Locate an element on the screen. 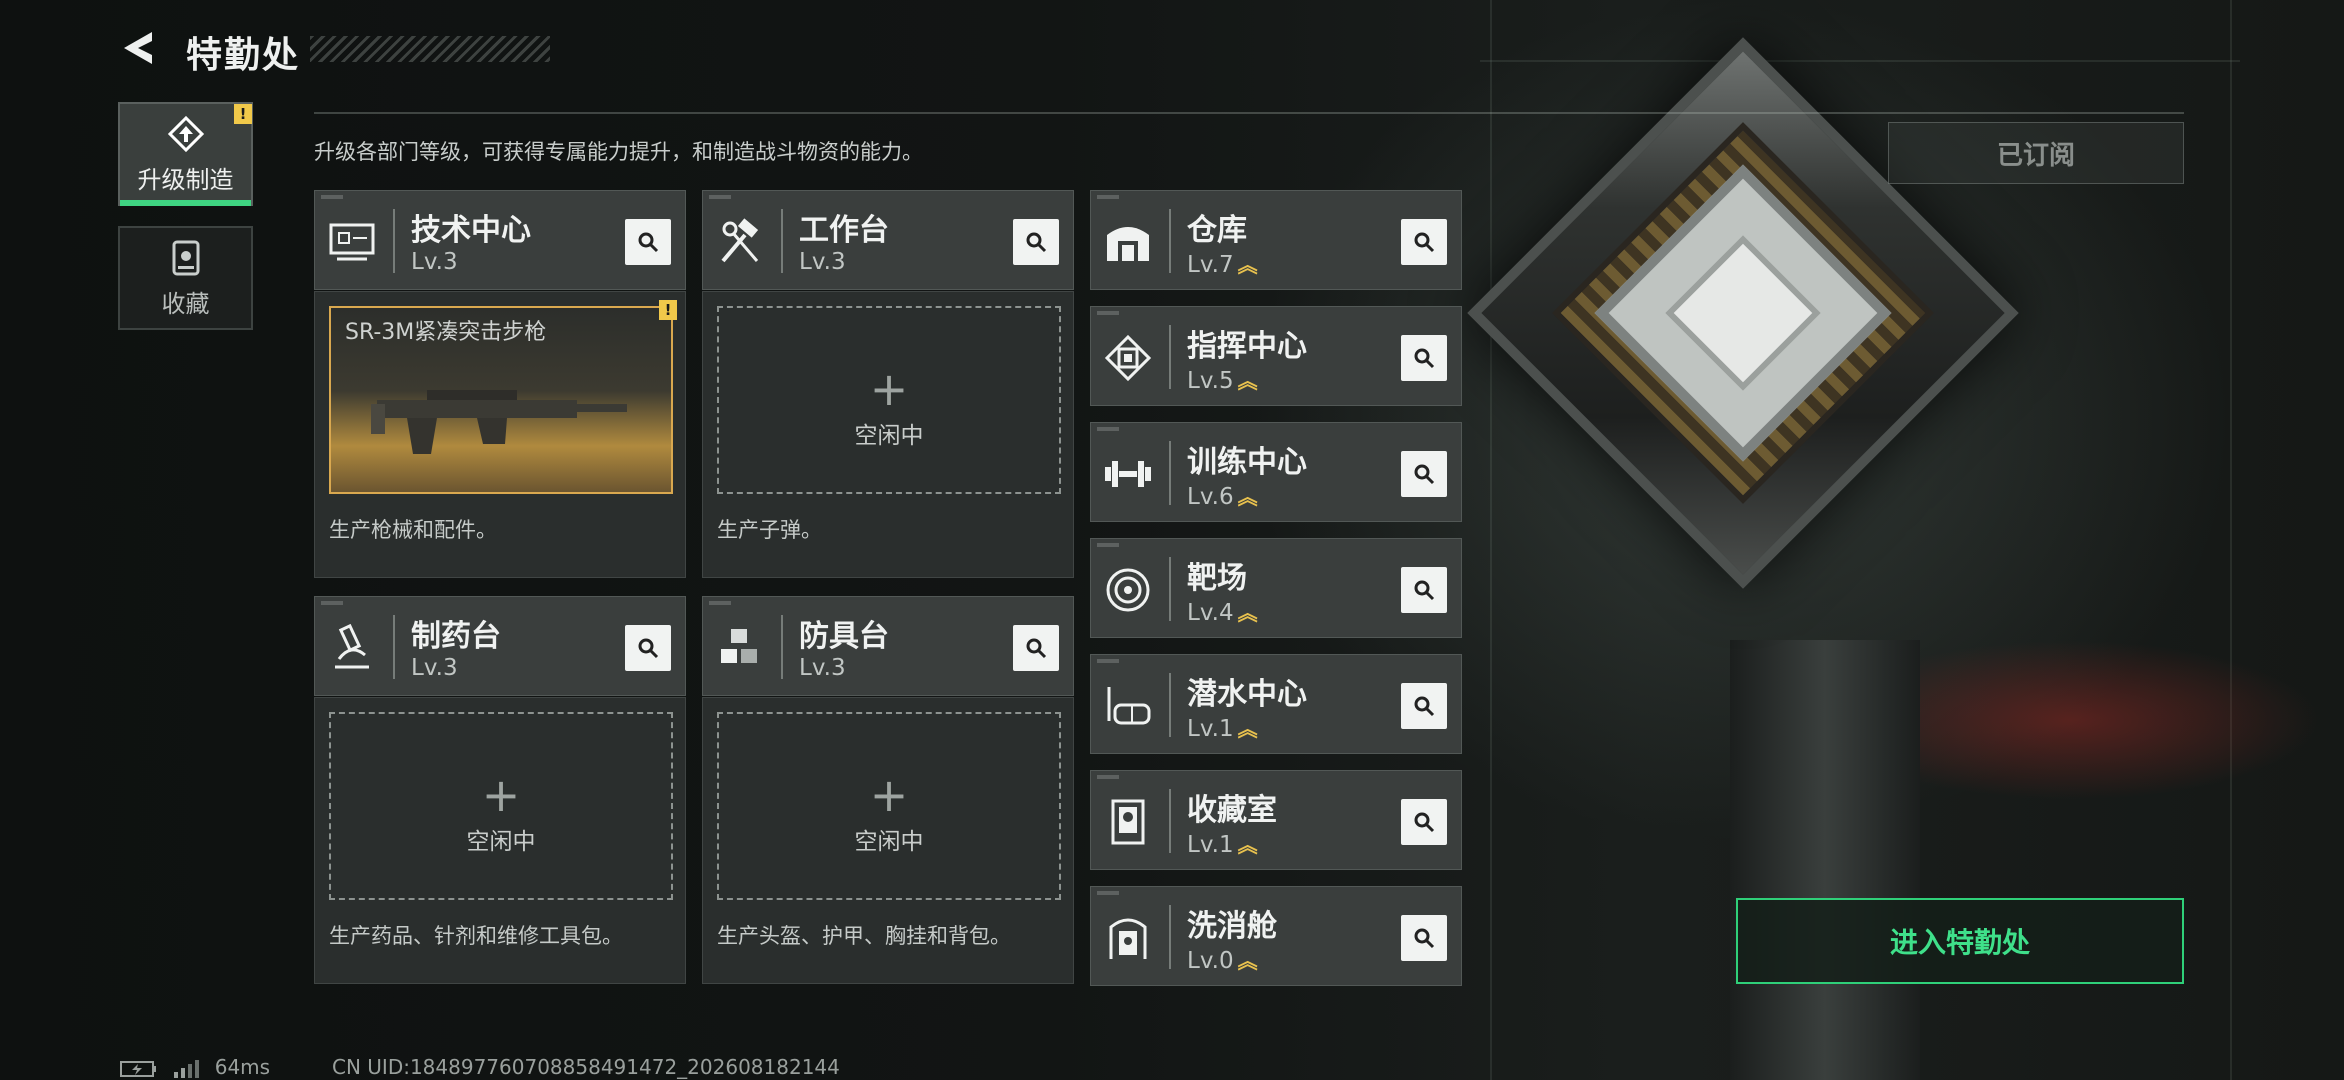 The image size is (2344, 1080). department-level: Lv.5 ︽ is located at coordinates (1222, 379).